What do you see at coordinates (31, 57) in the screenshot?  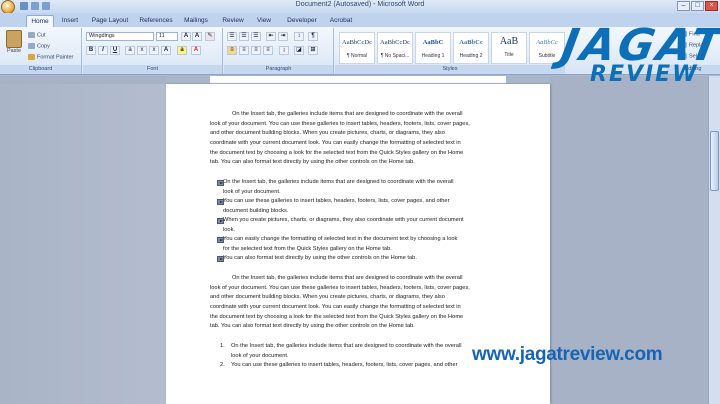 I see `brush-icon` at bounding box center [31, 57].